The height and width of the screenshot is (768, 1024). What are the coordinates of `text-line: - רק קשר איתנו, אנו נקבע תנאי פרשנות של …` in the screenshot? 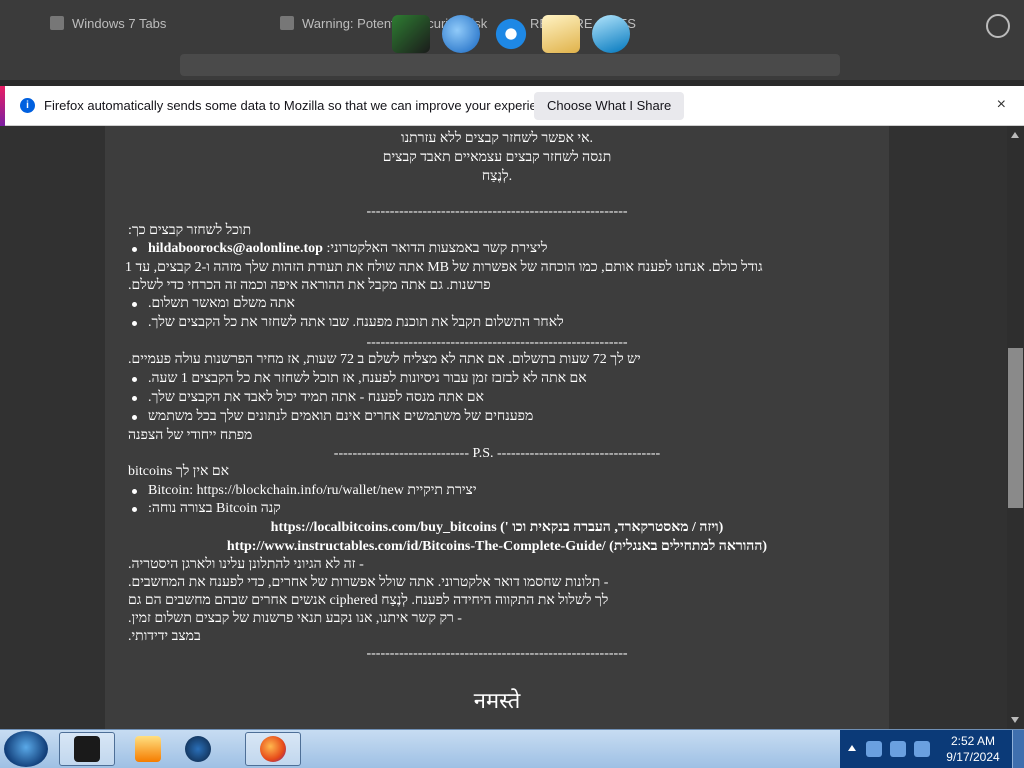 It's located at (295, 618).